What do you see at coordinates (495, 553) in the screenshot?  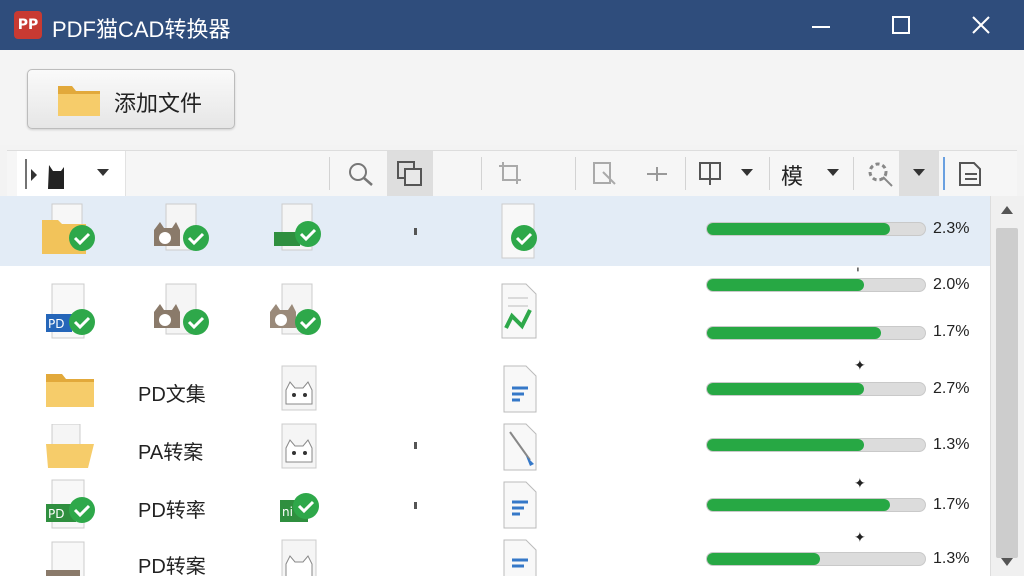 I see `list-item: PD转案 ✦ 1.3%` at bounding box center [495, 553].